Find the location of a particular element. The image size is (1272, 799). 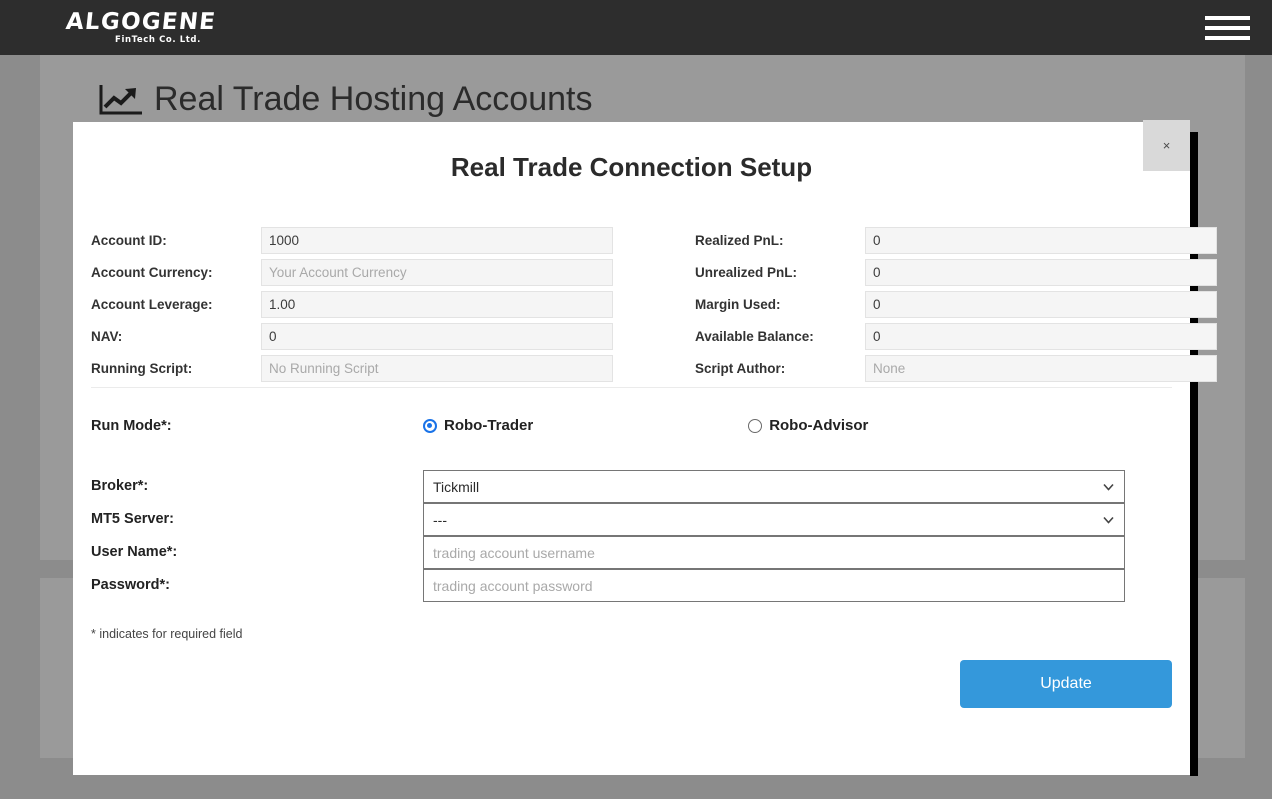

running-script-label: Running Script: is located at coordinates (142, 368).